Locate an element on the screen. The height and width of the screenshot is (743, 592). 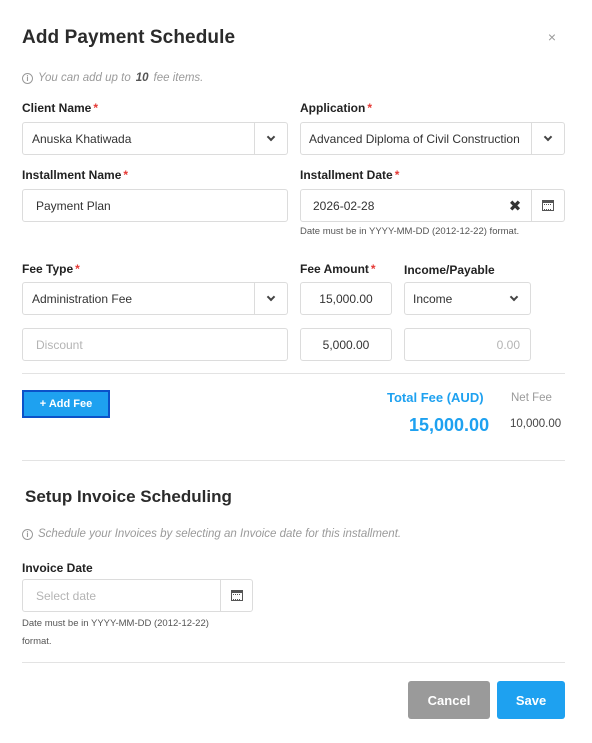
client-name-value: Anuska Khatiwada is located at coordinates (82, 138).